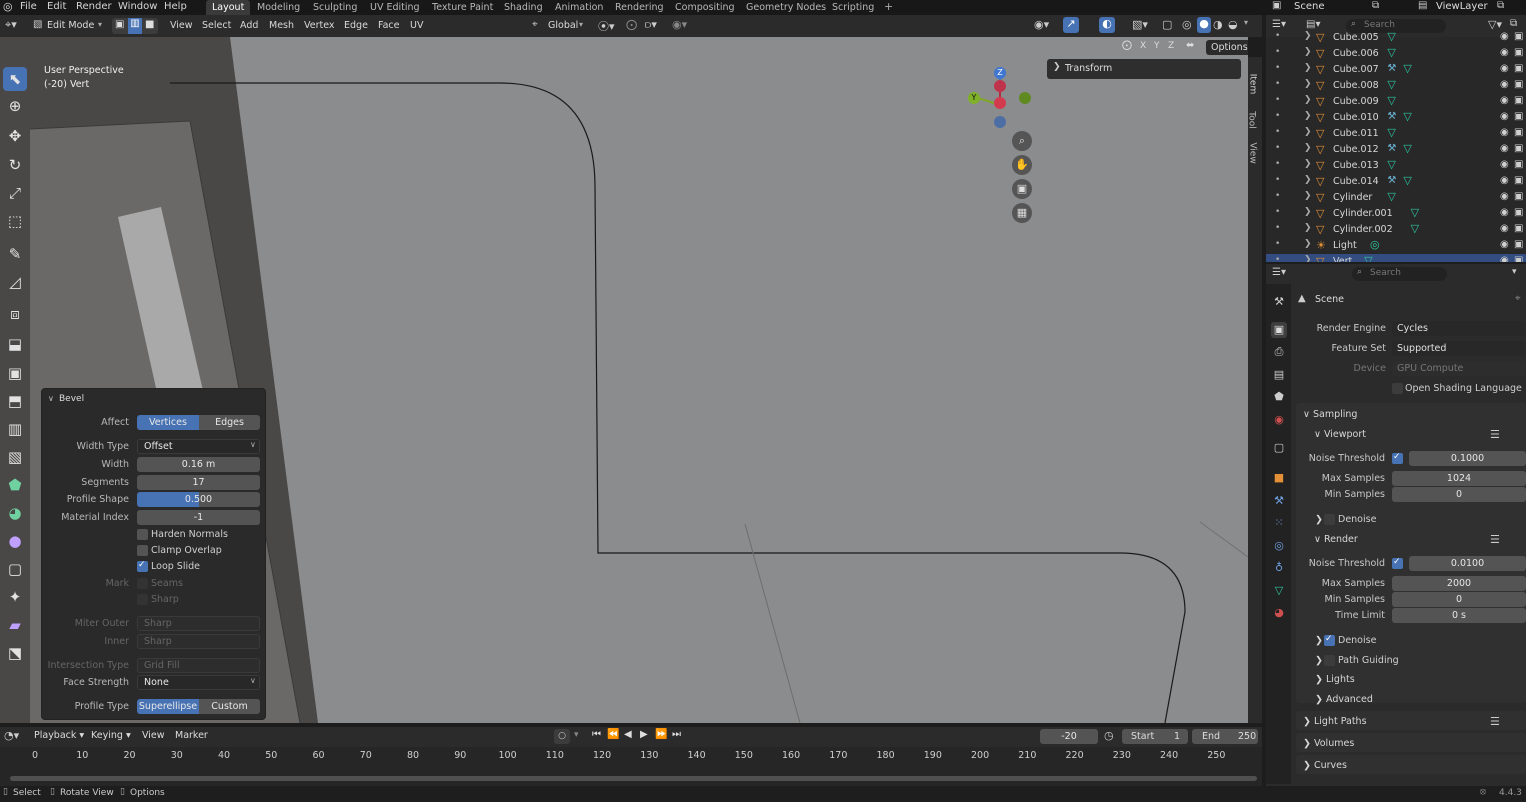 This screenshot has width=1526, height=802. What do you see at coordinates (198, 499) in the screenshot?
I see `profile-shape-slider: 0.500` at bounding box center [198, 499].